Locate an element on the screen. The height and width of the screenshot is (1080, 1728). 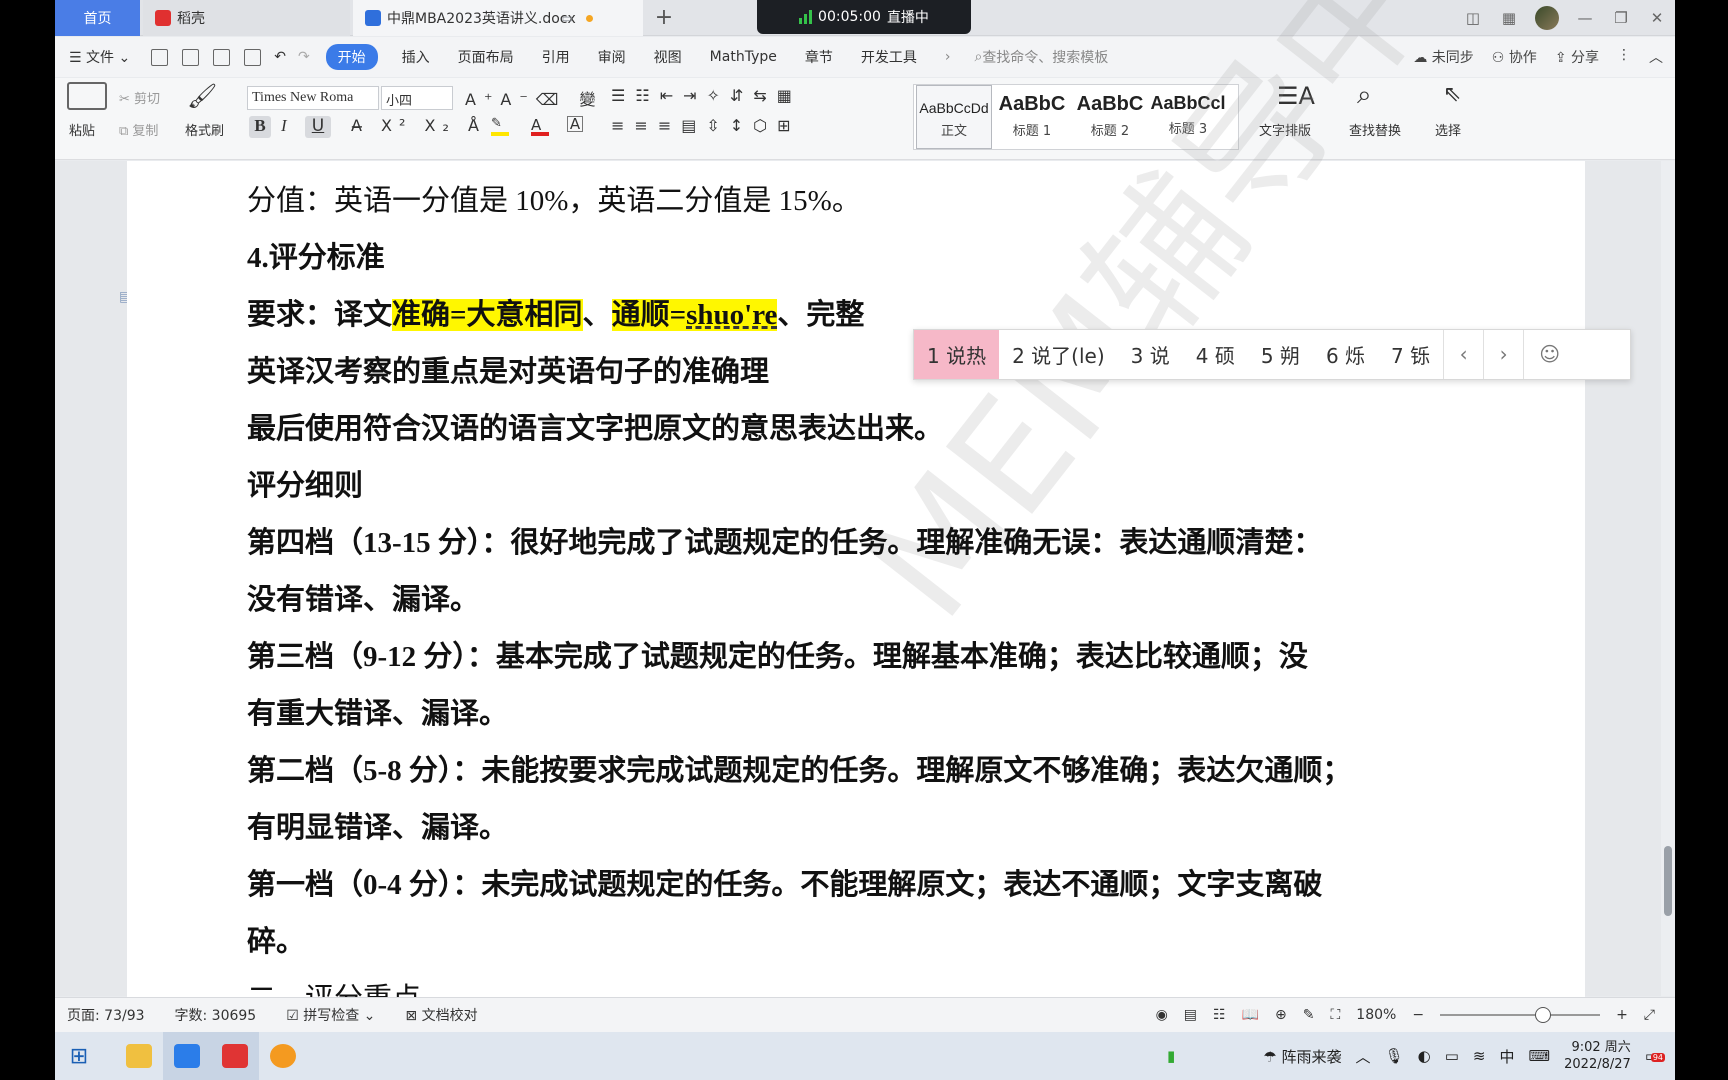
outline-view-icon: ☷ is located at coordinates (1219, 1015).